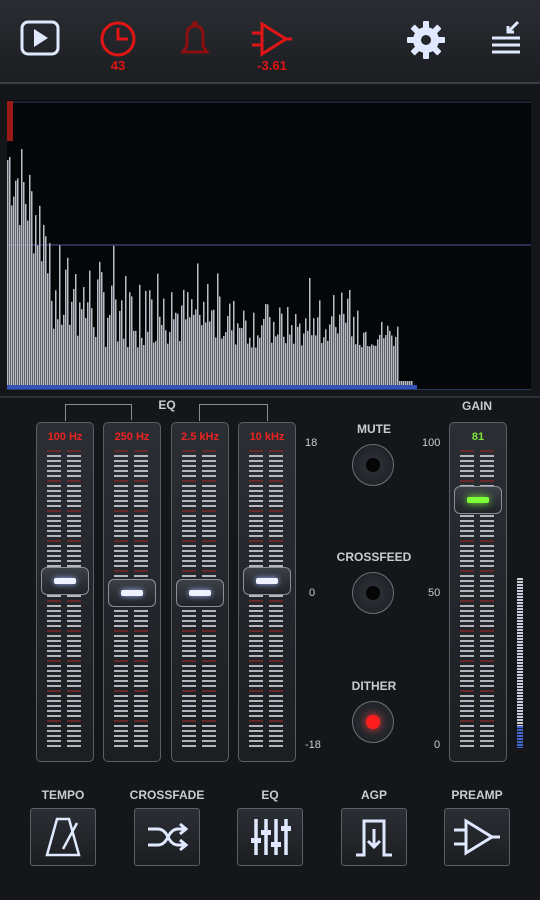 The width and height of the screenshot is (540, 900). Describe the element at coordinates (478, 437) in the screenshot. I see `gain-value: 81` at that location.